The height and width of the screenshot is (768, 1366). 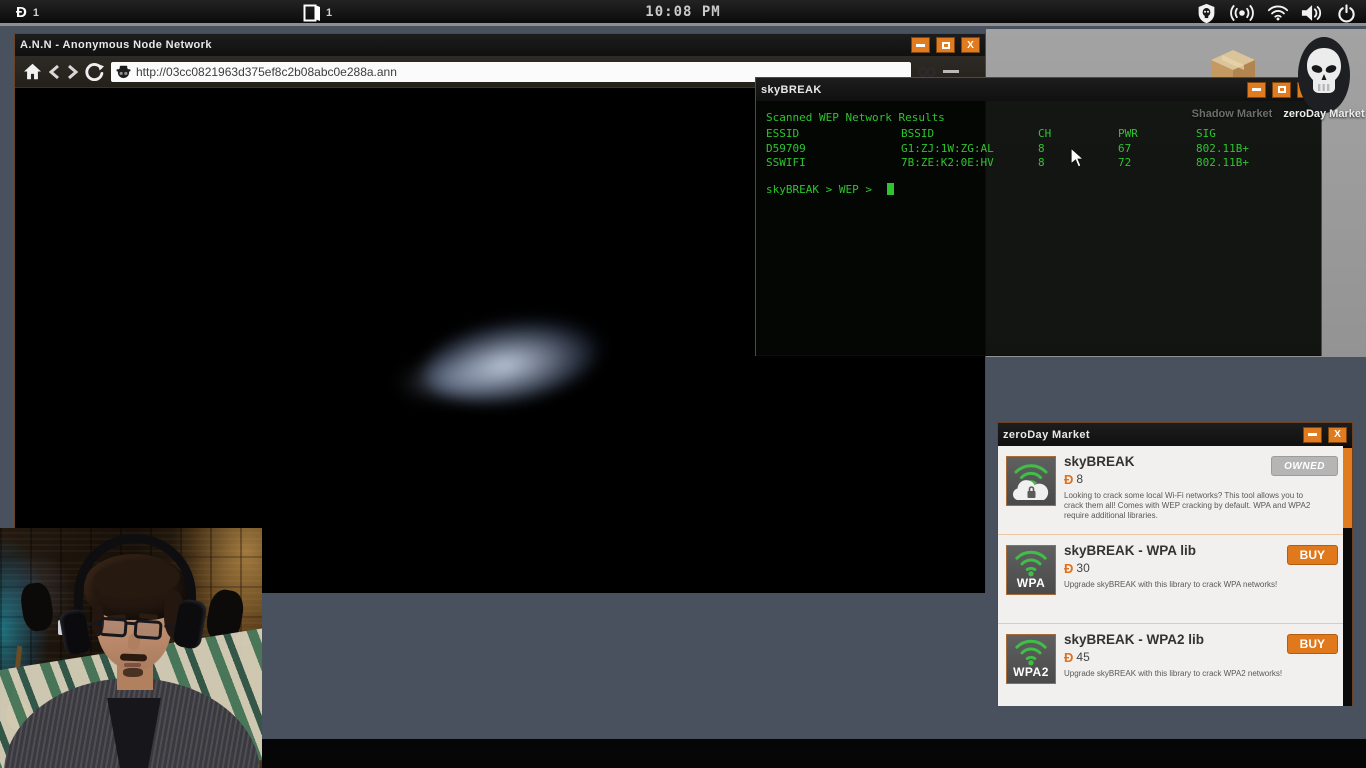 What do you see at coordinates (1031, 570) in the screenshot?
I see `wpa-lib-icon: WPA` at bounding box center [1031, 570].